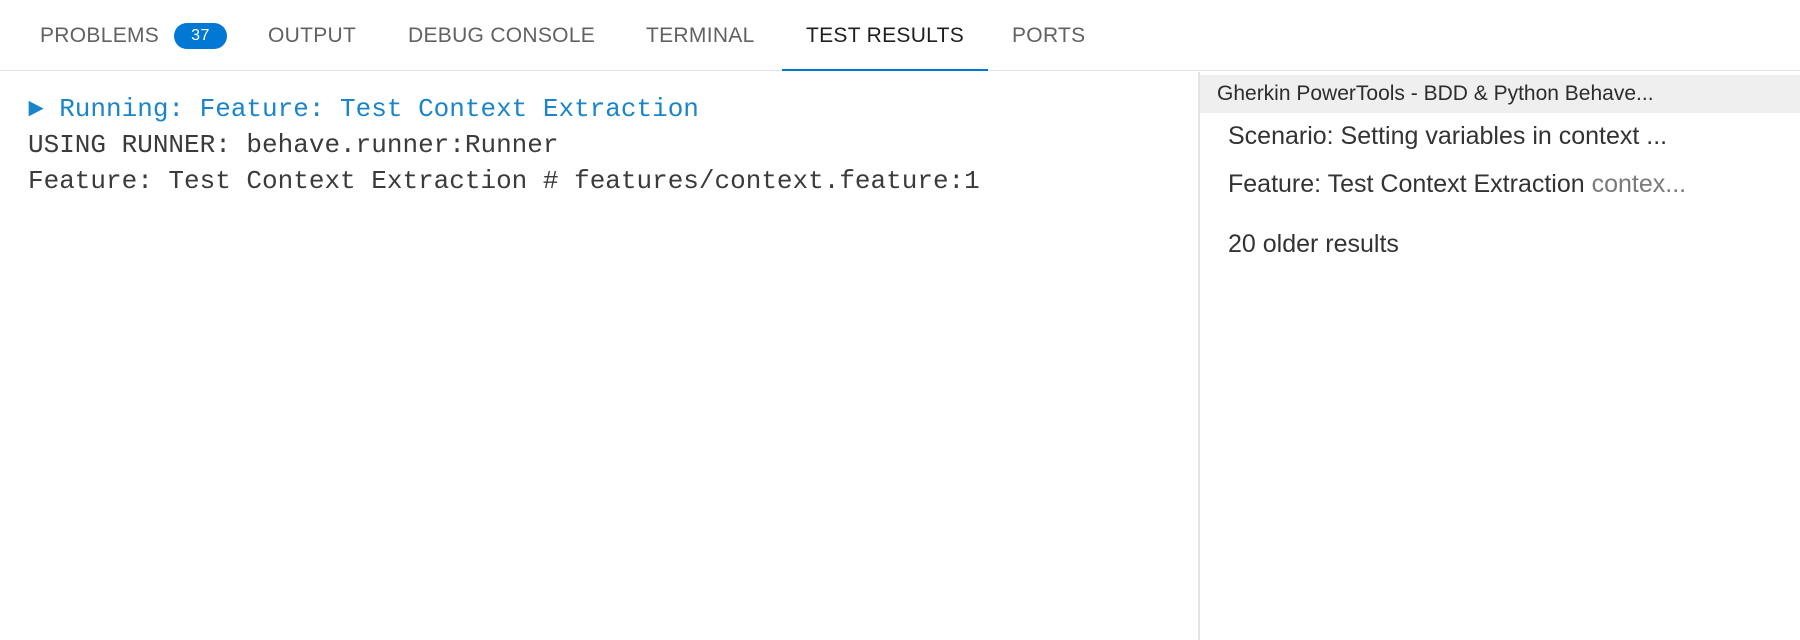  Describe the element at coordinates (200, 35) in the screenshot. I see `problems-count-badge: 37` at that location.